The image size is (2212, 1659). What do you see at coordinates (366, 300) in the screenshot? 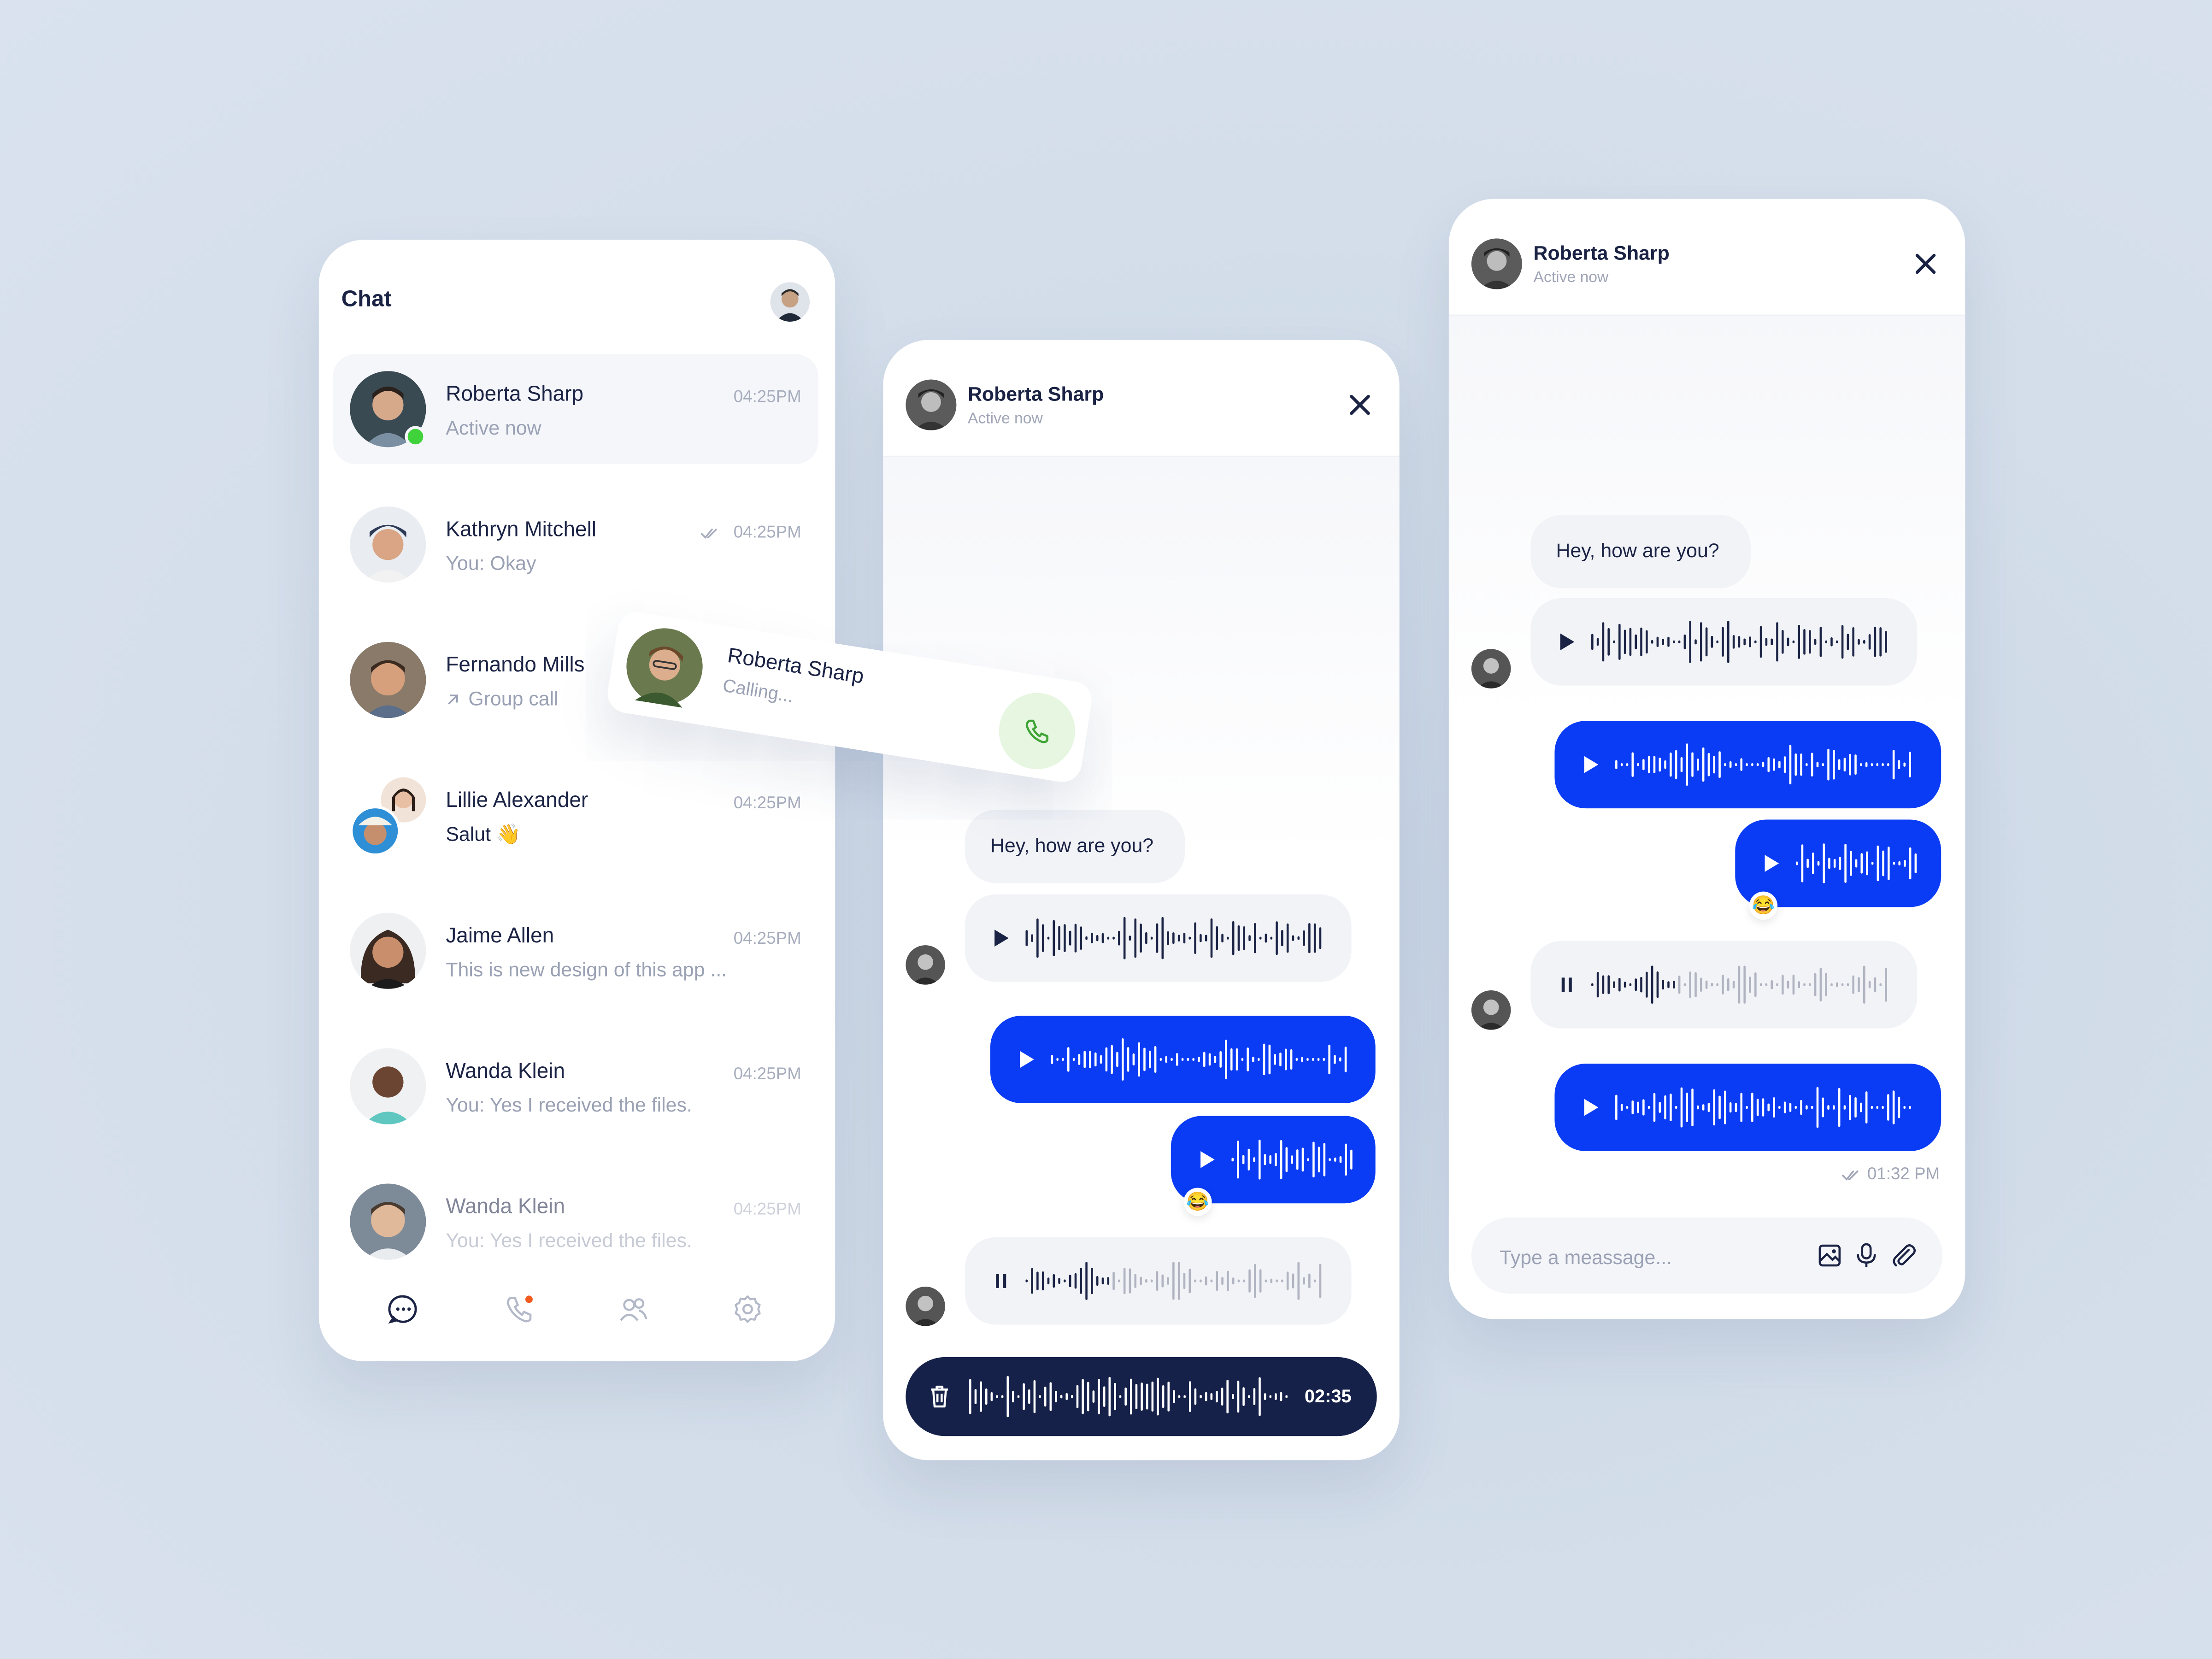
I see `page-title: Chat` at bounding box center [366, 300].